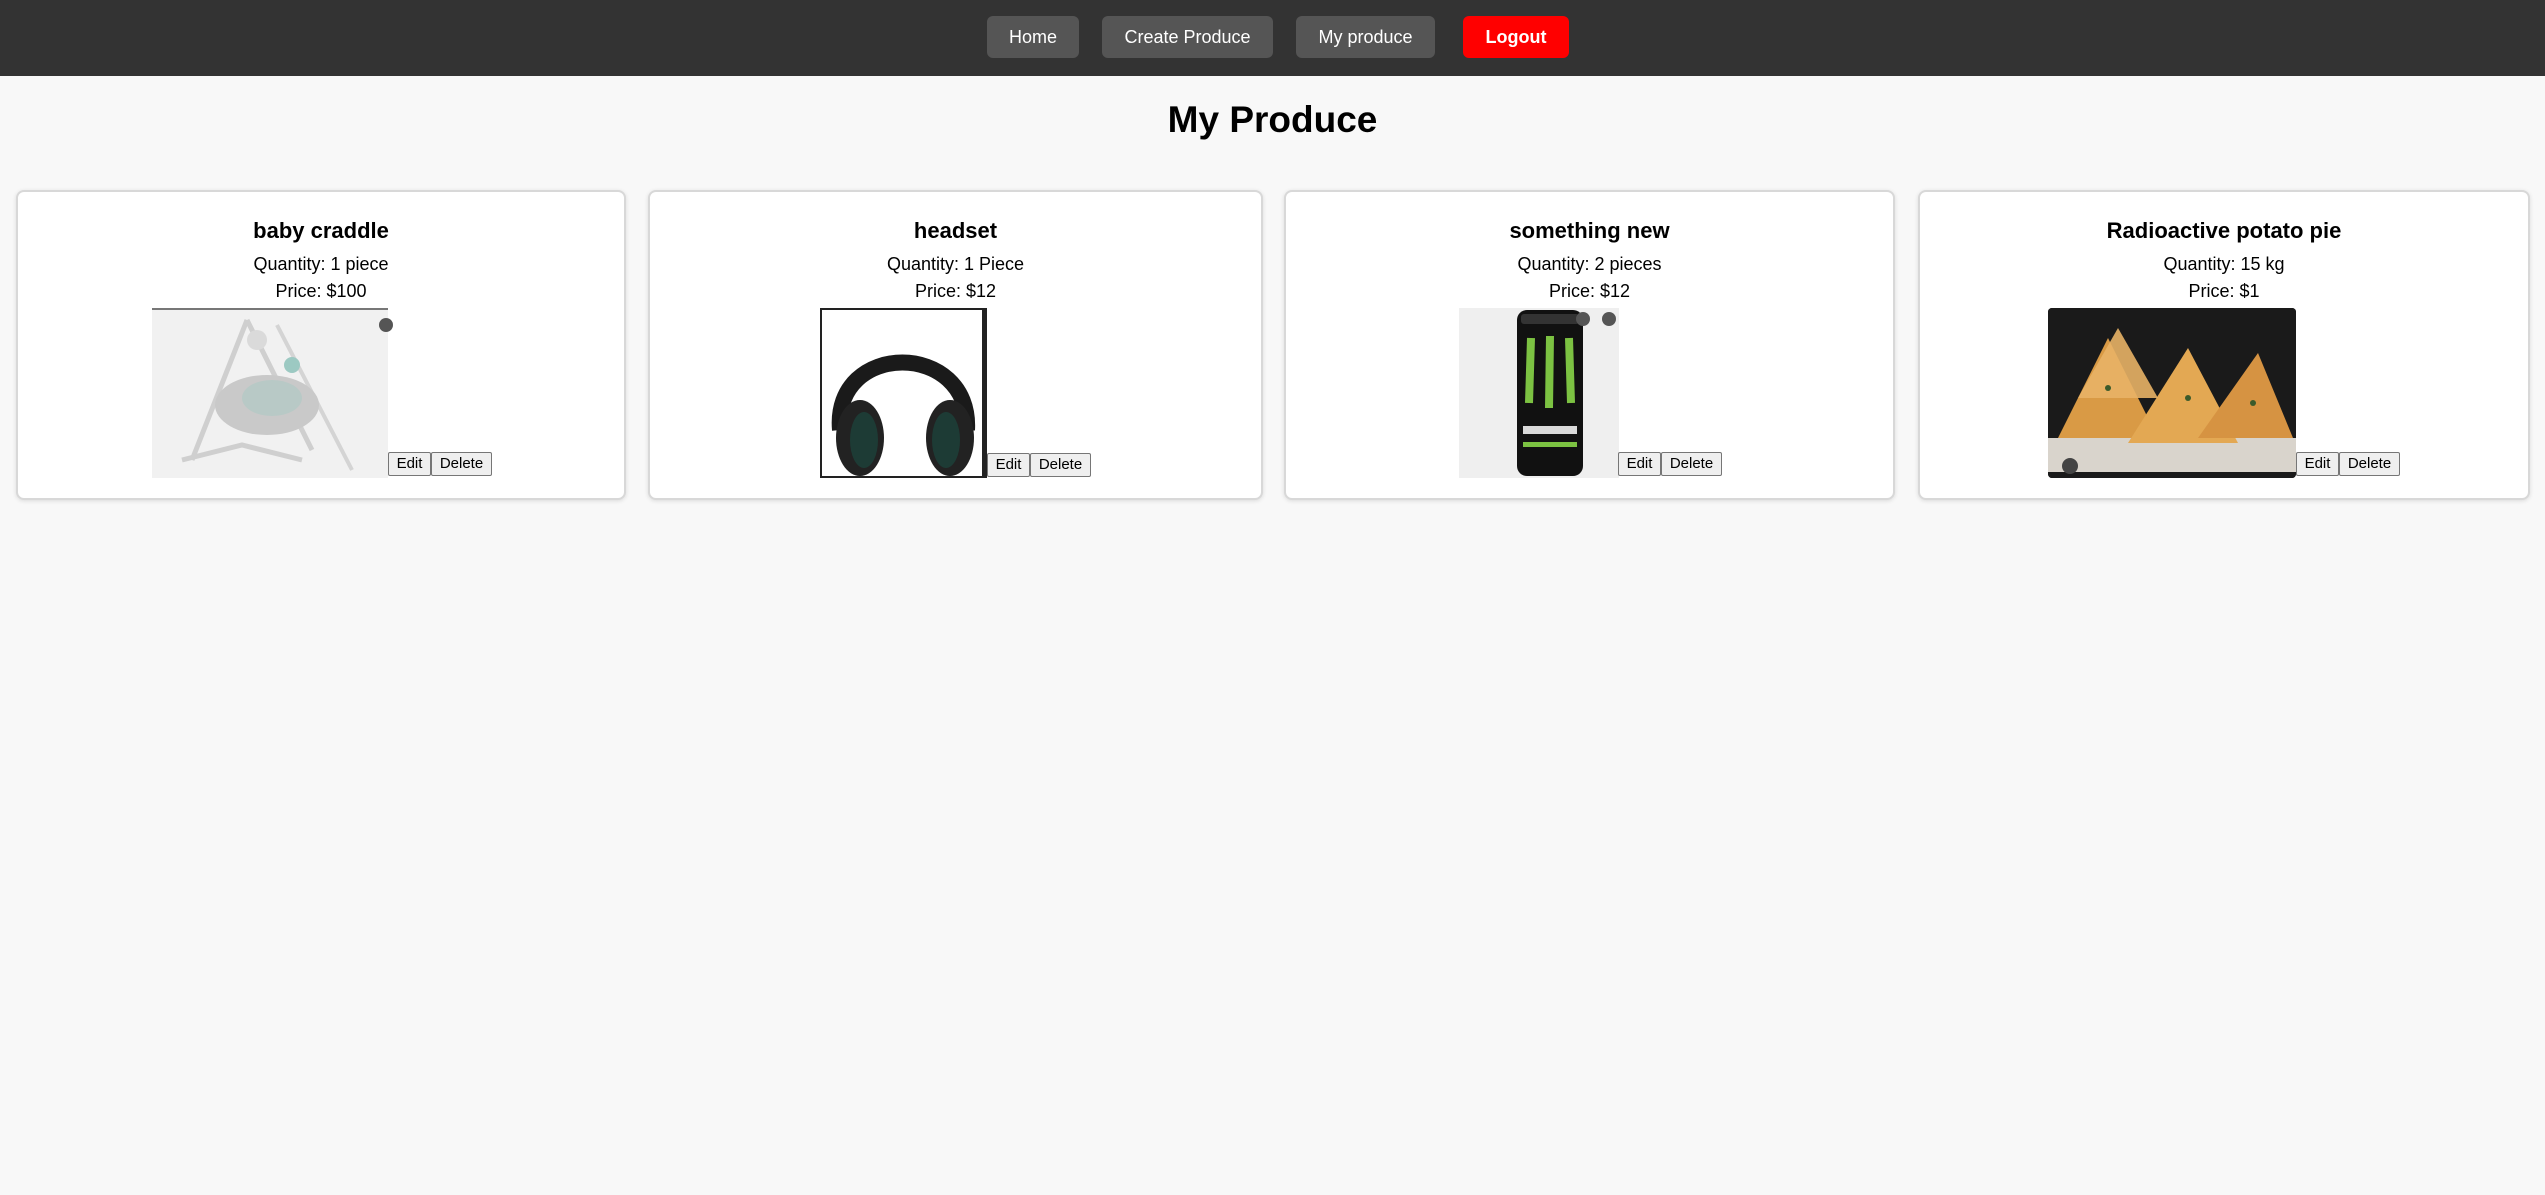 This screenshot has width=2545, height=1195. I want to click on product-price: Price: $1, so click(2224, 291).